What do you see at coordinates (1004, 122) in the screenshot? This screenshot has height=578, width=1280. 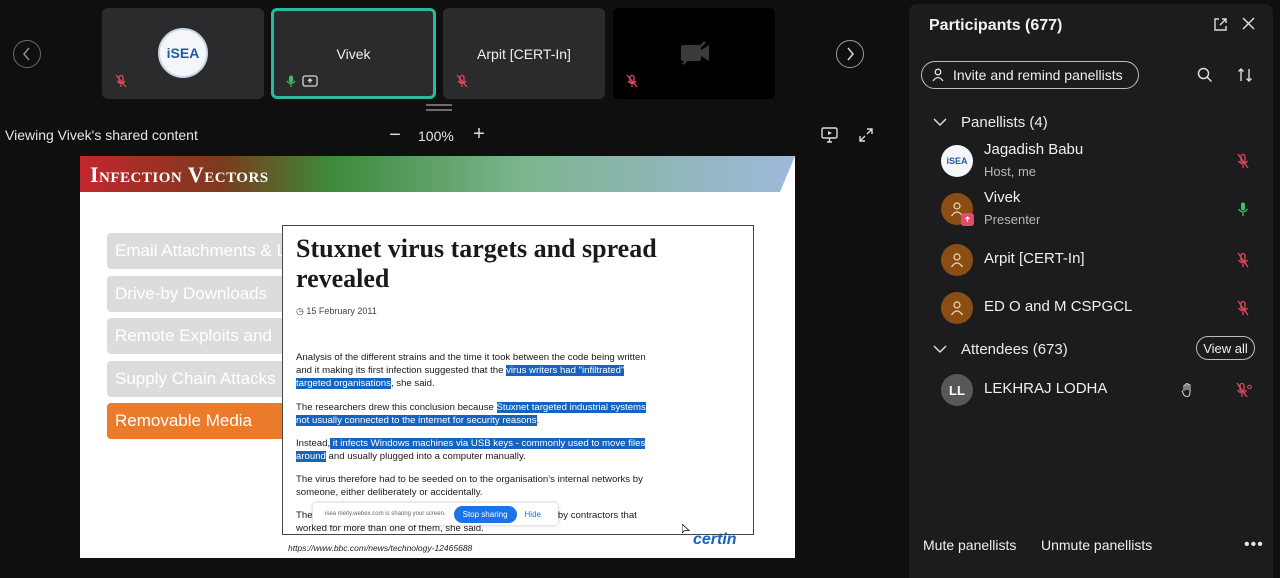 I see `panellists-header: Panellists (4)` at bounding box center [1004, 122].